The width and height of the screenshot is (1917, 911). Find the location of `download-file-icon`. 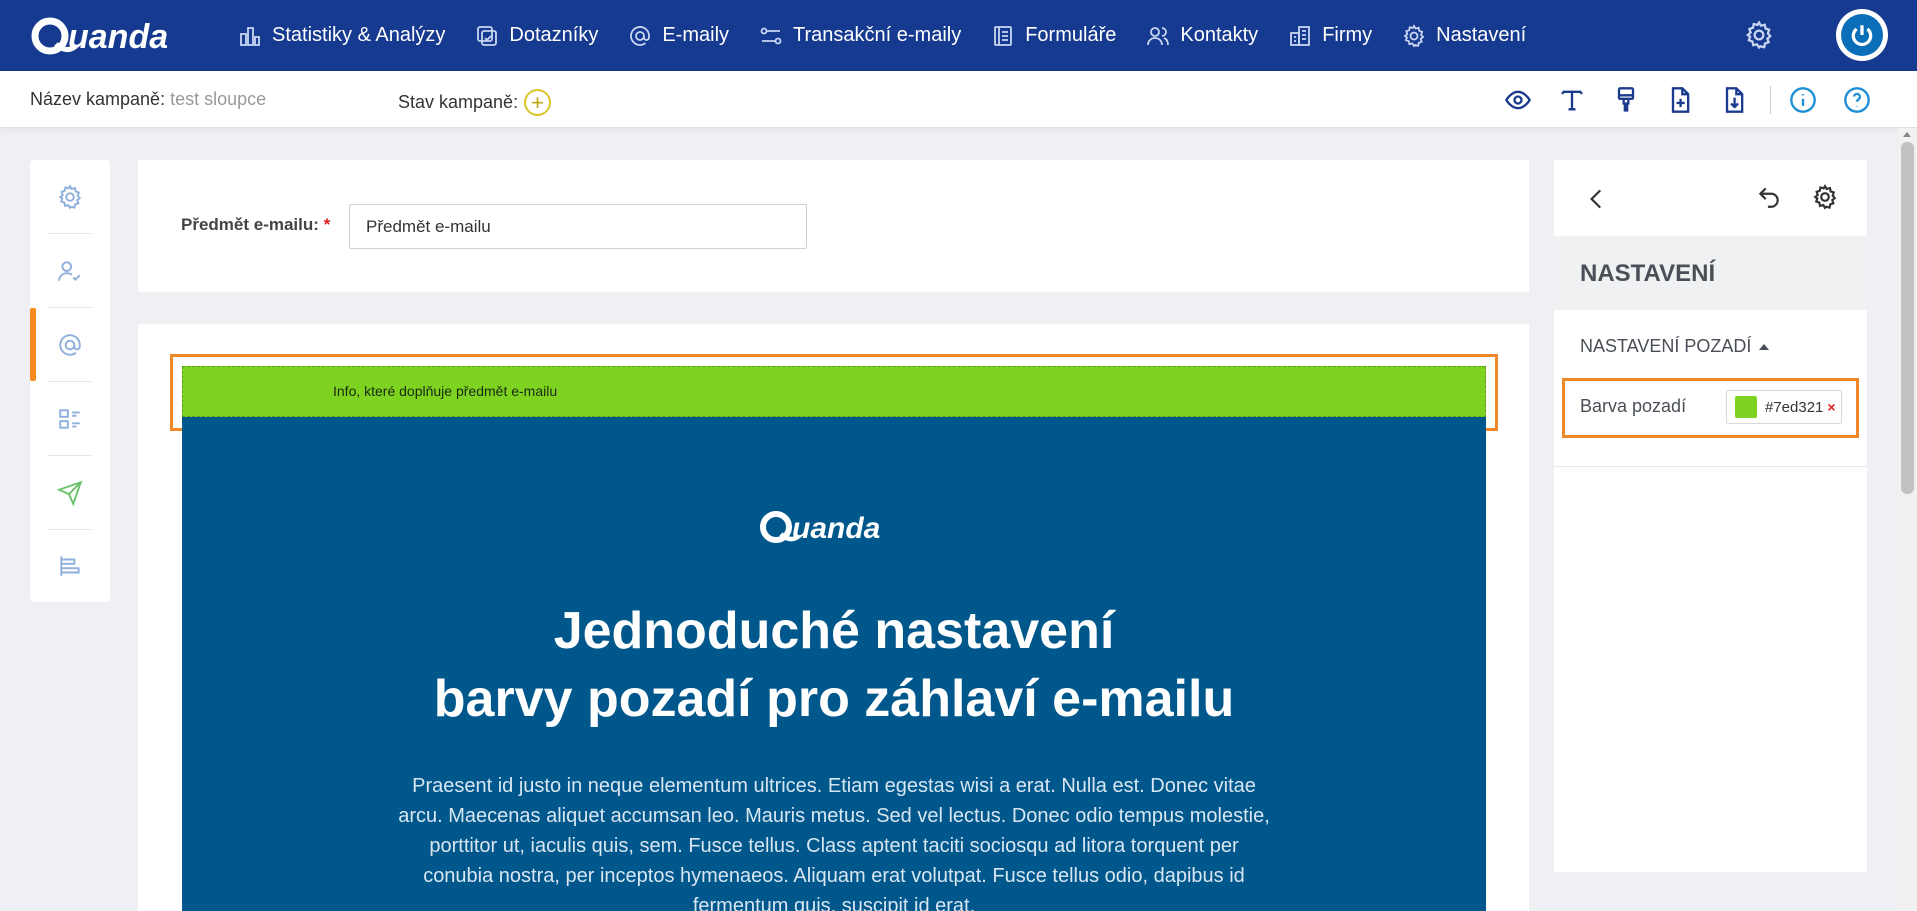

download-file-icon is located at coordinates (1734, 100).